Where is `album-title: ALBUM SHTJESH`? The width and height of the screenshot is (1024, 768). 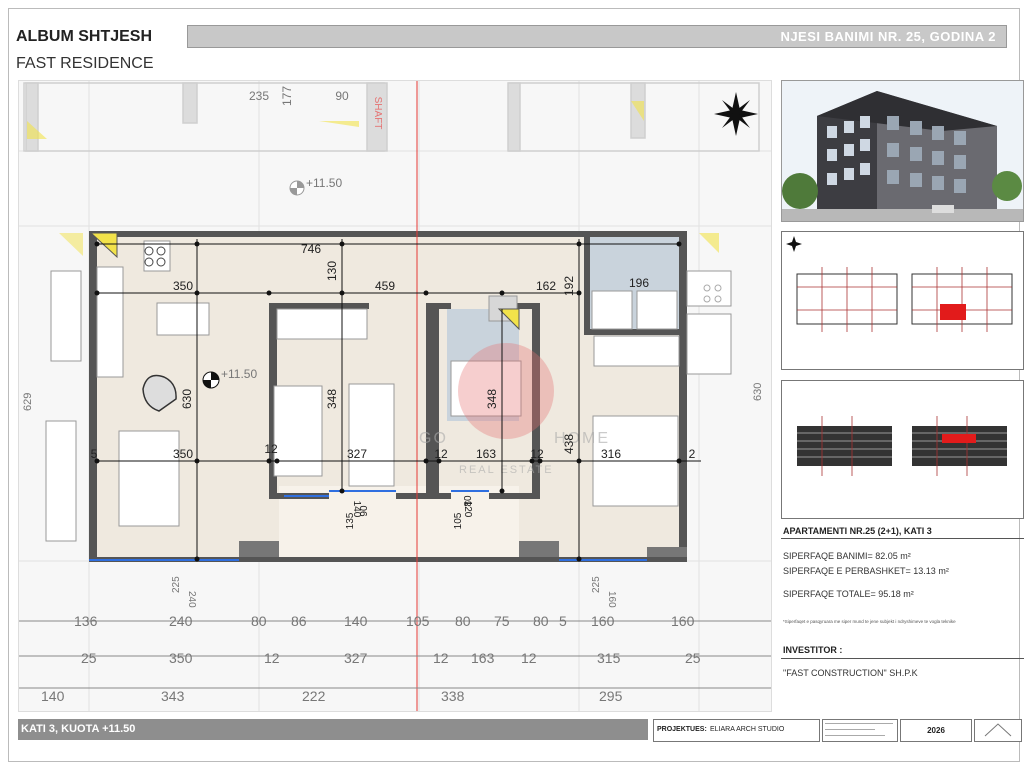 album-title: ALBUM SHTJESH is located at coordinates (84, 36).